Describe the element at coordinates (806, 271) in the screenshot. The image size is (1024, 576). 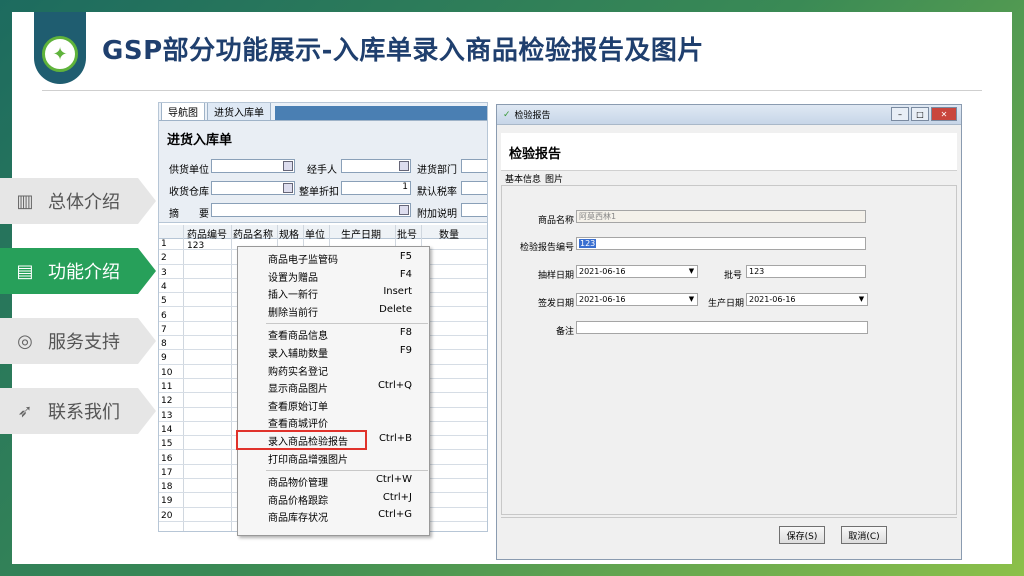
I see `batch-field: 123` at that location.